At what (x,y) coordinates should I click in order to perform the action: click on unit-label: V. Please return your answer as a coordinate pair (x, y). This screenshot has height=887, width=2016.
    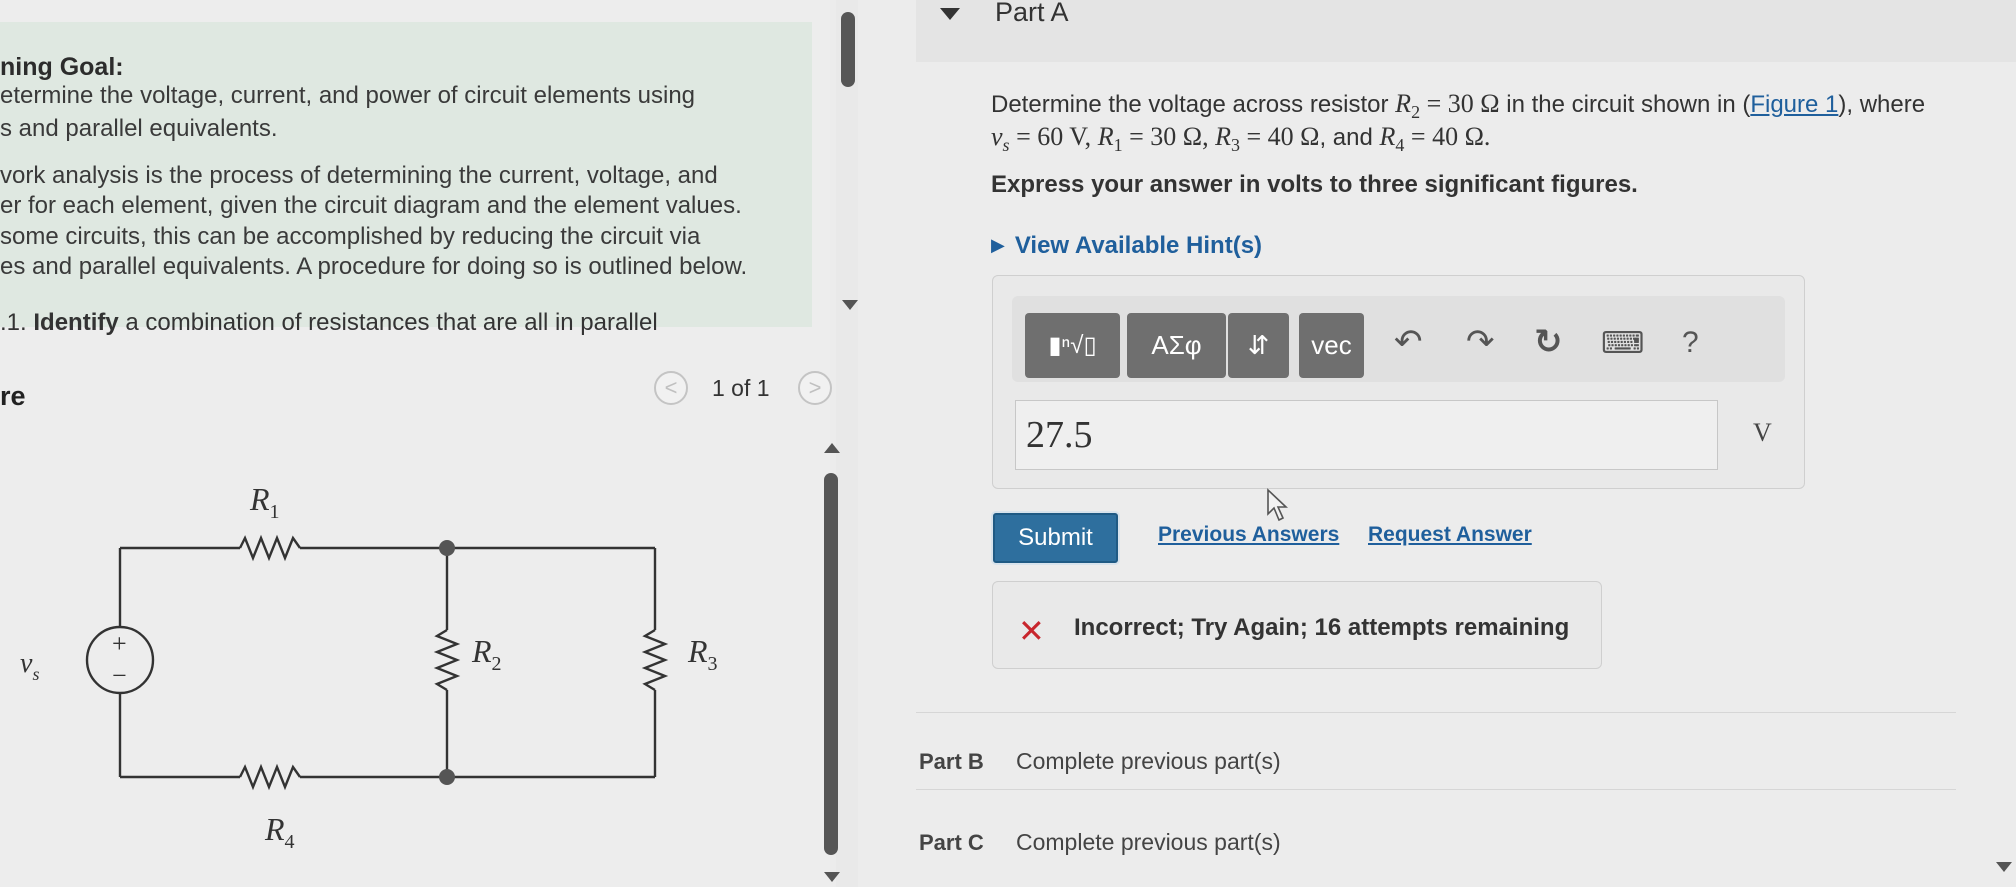
    Looking at the image, I should click on (1762, 432).